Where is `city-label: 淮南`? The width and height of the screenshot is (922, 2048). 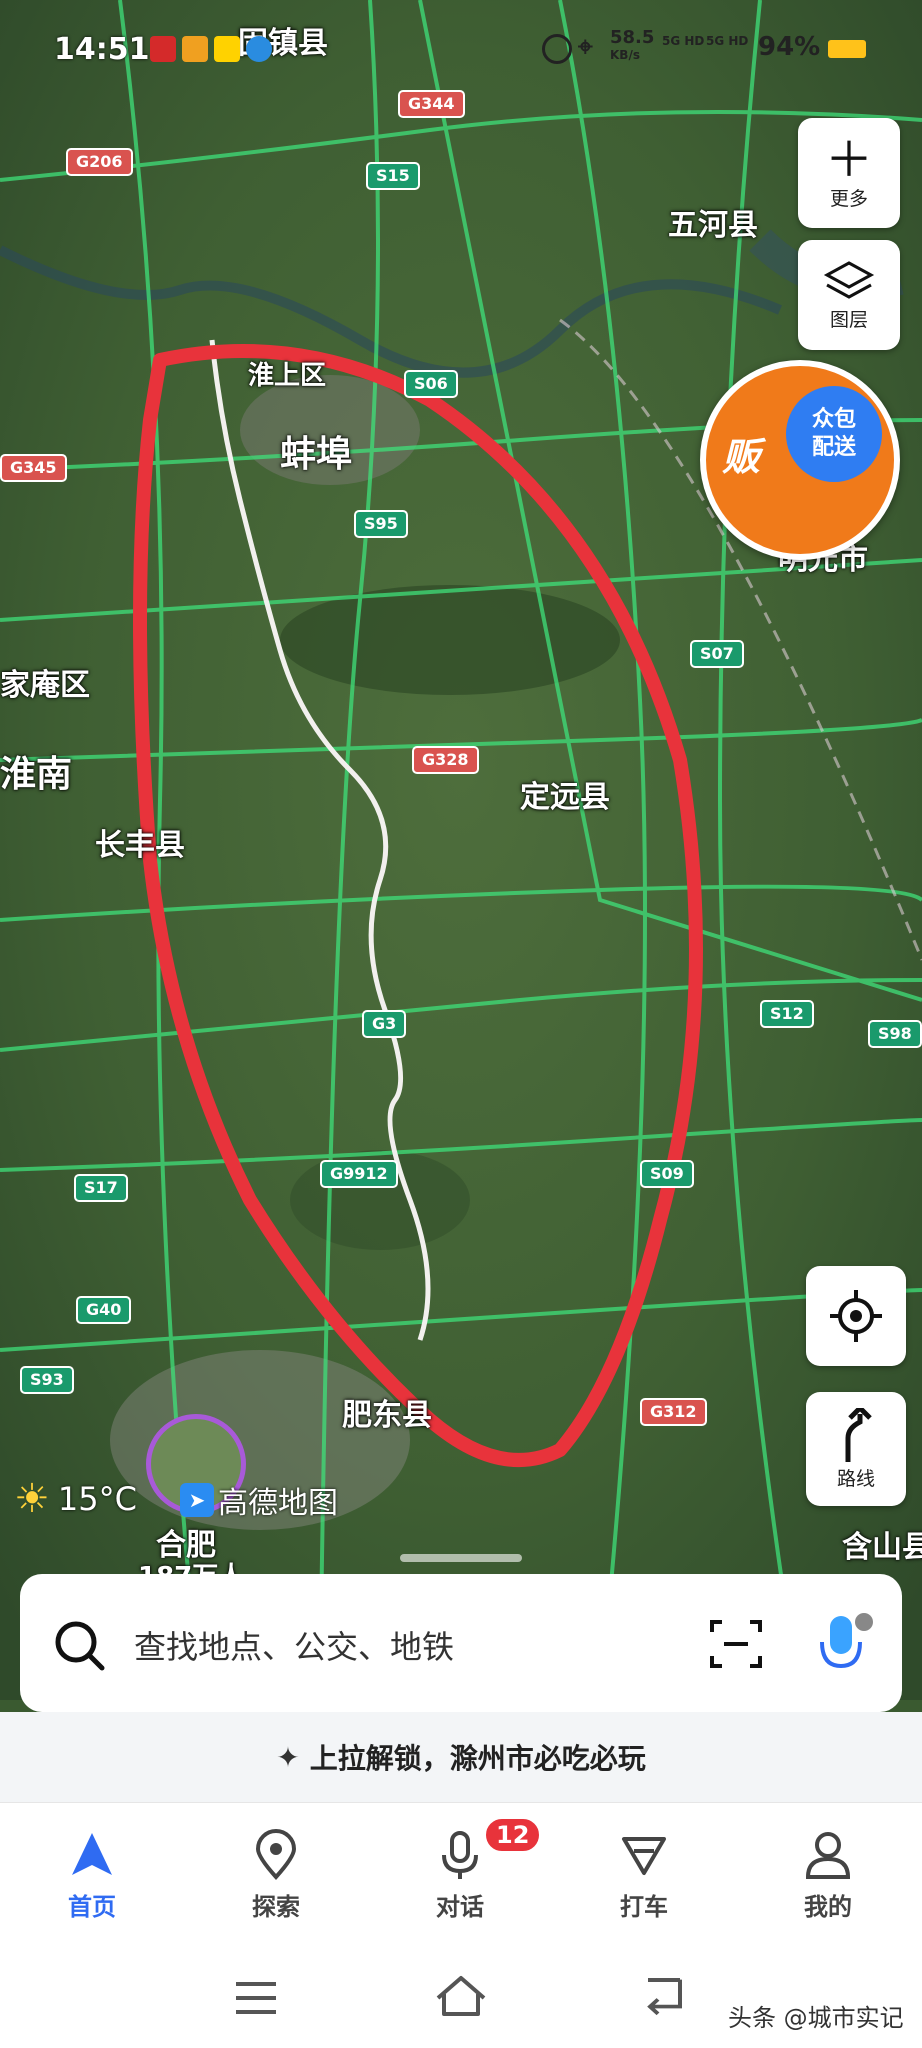
city-label: 淮南 is located at coordinates (36, 774).